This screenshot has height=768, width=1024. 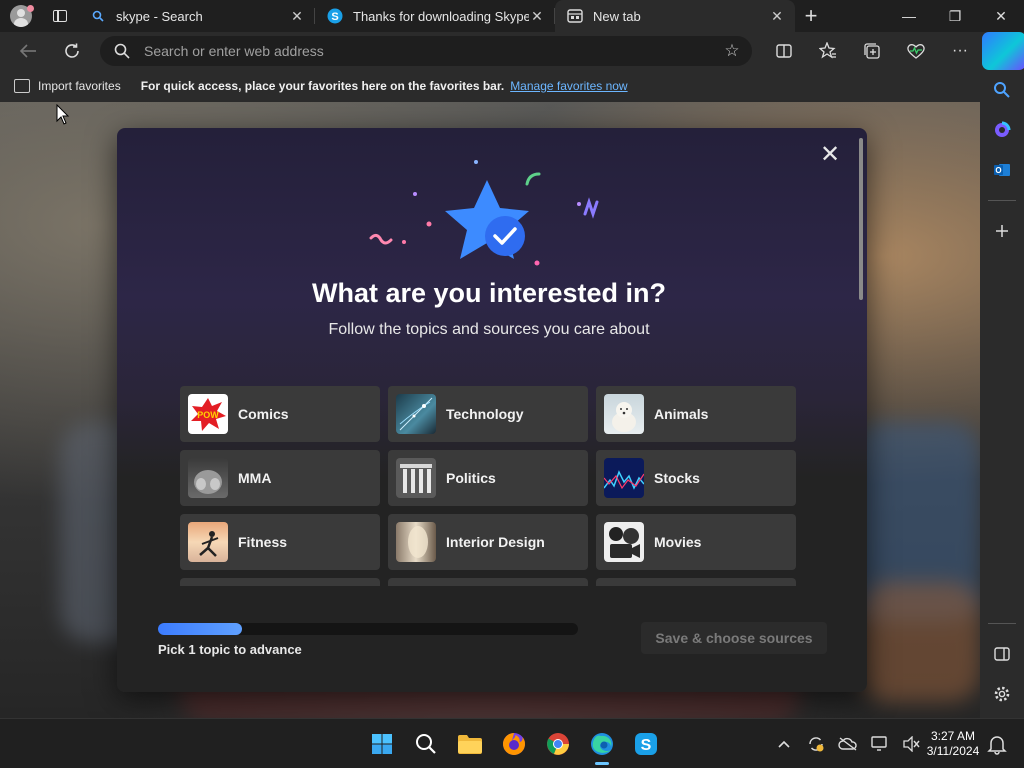 I want to click on star-check-illustration-icon, so click(x=484, y=213).